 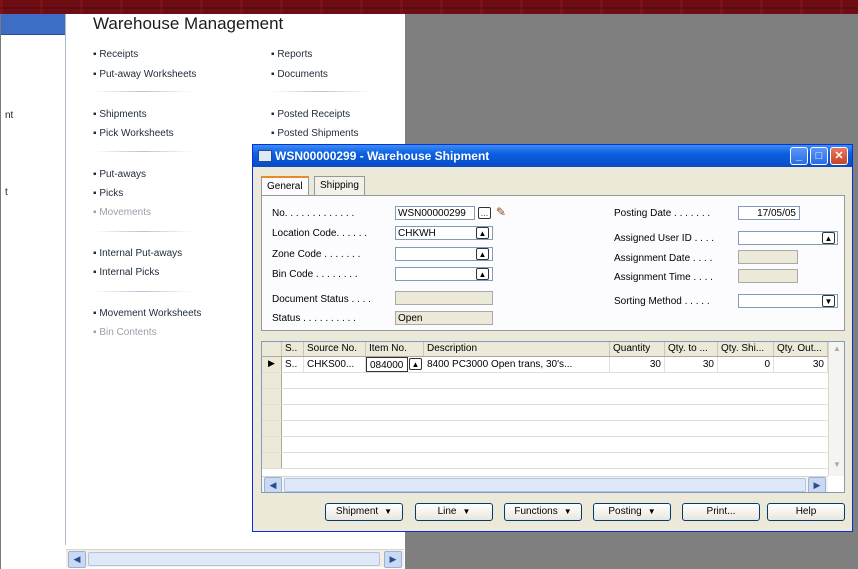 What do you see at coordinates (637, 364) in the screenshot?
I see `cell-quantity: 30` at bounding box center [637, 364].